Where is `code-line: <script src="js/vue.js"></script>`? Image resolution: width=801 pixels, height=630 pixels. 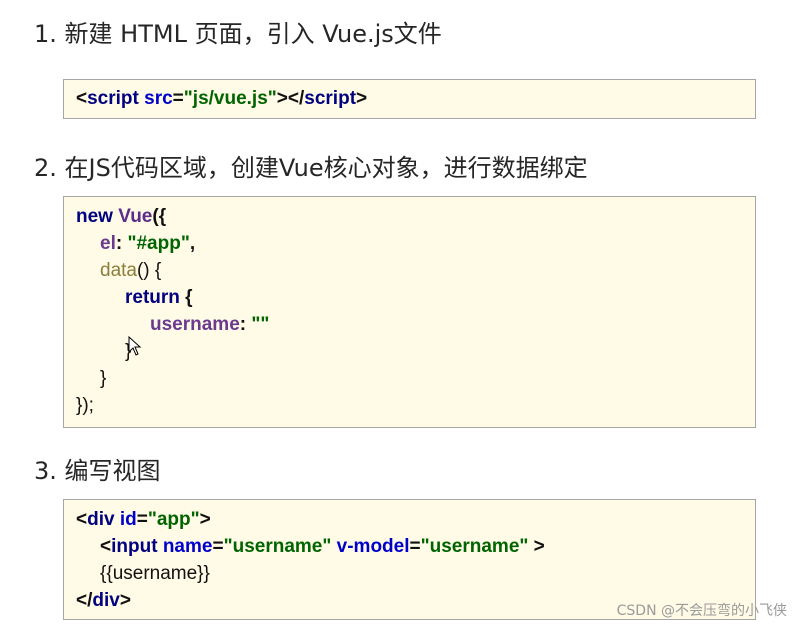
code-line: <script src="js/vue.js"></script> is located at coordinates (221, 99).